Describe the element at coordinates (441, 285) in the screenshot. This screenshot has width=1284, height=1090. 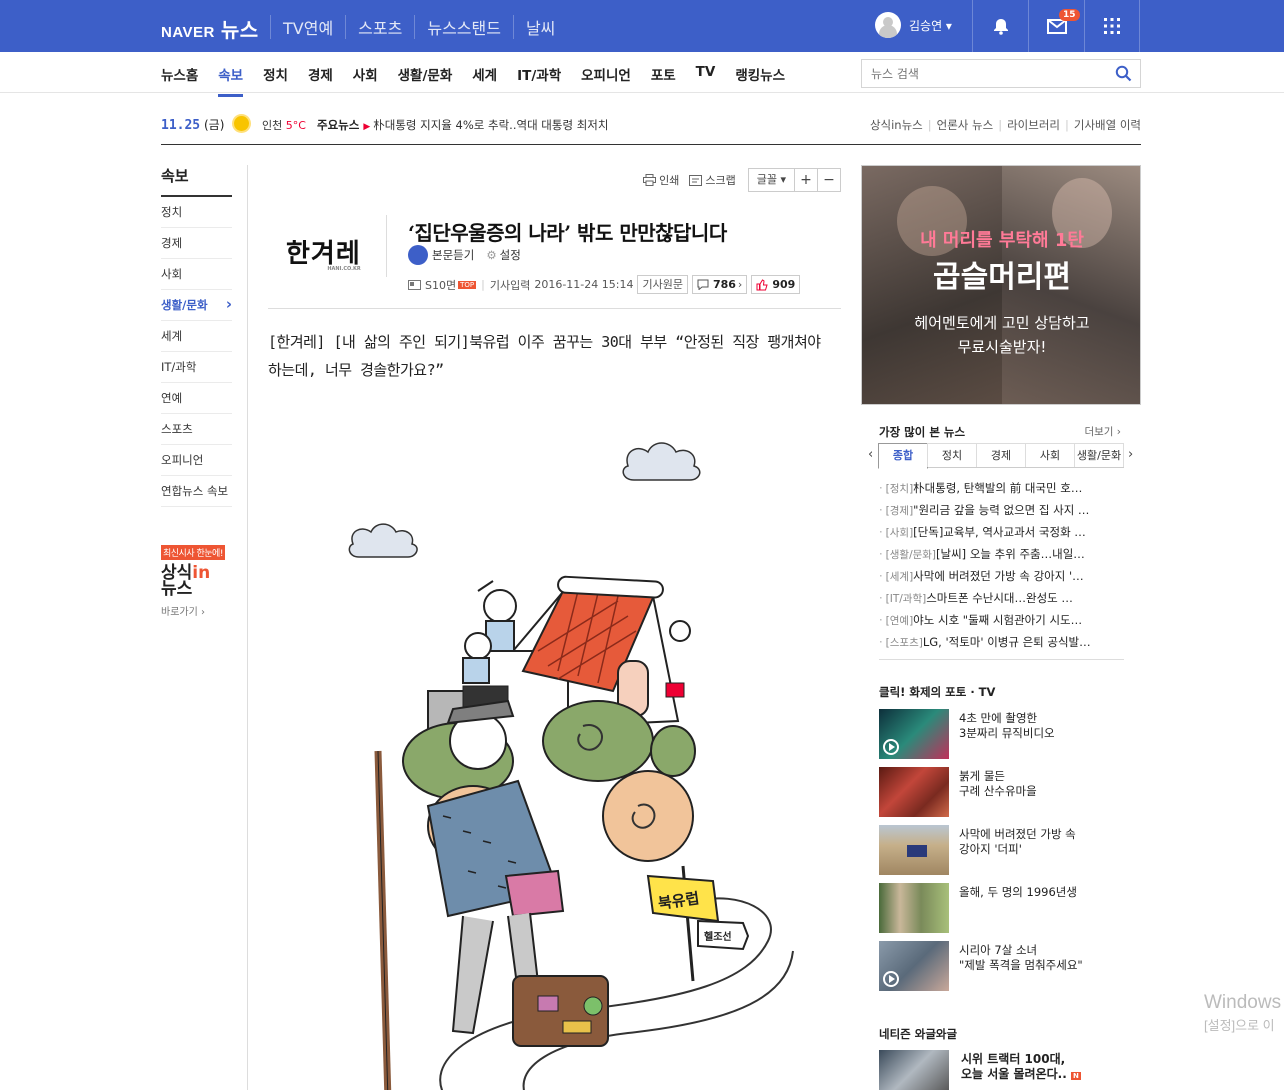
I see `page-number: S10면` at that location.